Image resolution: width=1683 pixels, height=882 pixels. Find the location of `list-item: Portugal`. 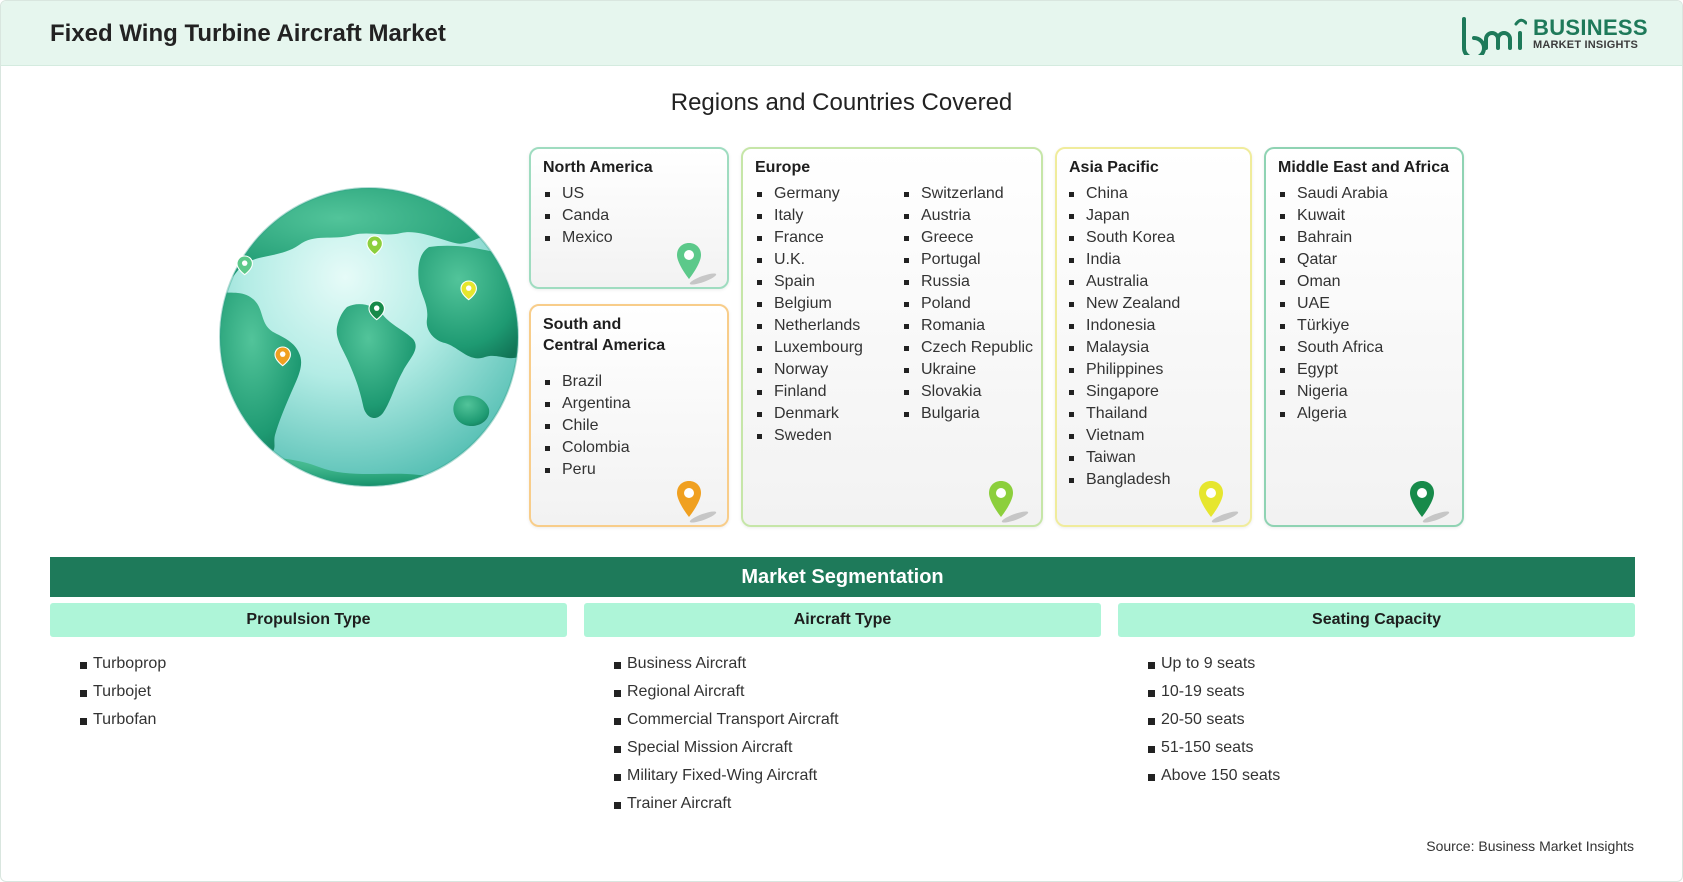

list-item: Portugal is located at coordinates (968, 260).